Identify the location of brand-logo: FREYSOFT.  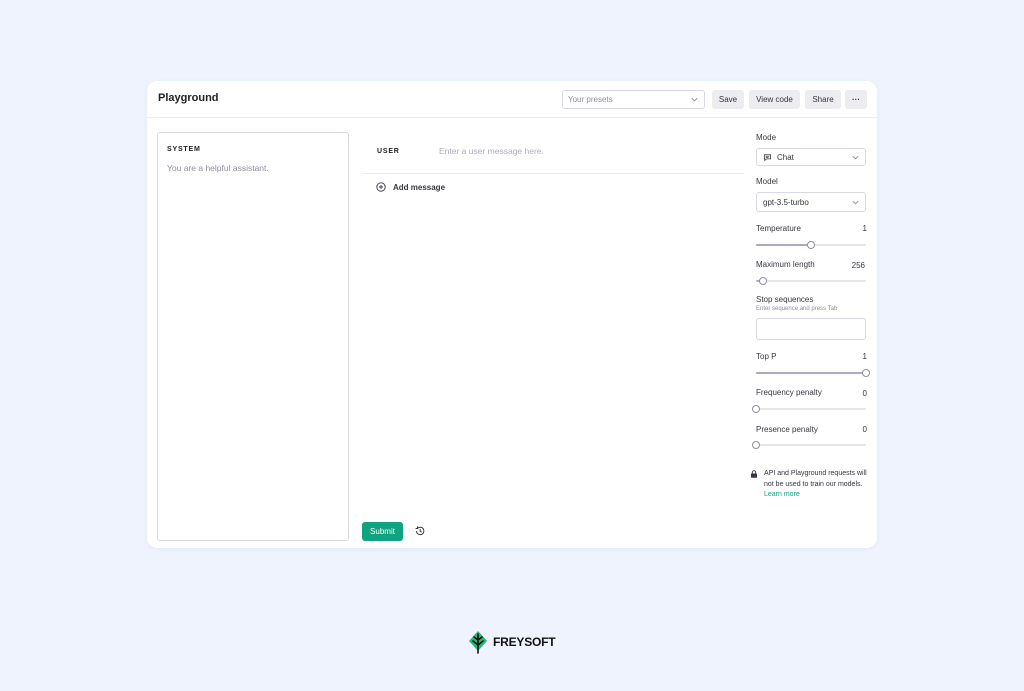
(511, 642).